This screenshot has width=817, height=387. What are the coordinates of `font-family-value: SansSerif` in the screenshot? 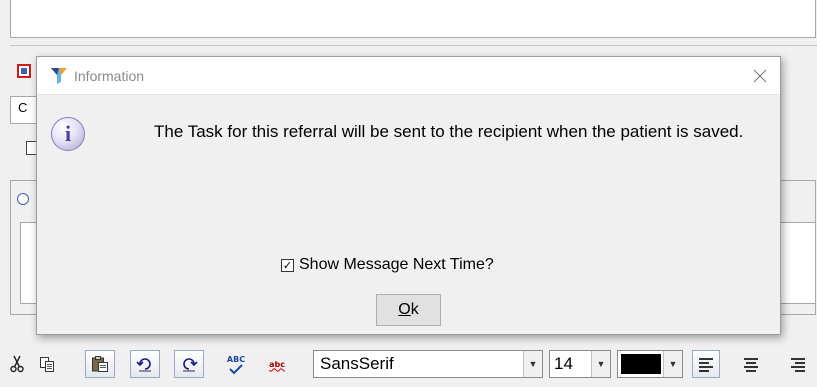 It's located at (357, 363).